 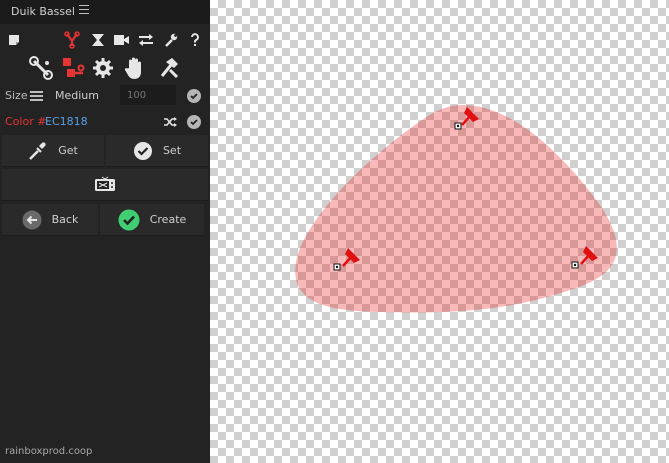 What do you see at coordinates (104, 68) in the screenshot?
I see `gear-icon` at bounding box center [104, 68].